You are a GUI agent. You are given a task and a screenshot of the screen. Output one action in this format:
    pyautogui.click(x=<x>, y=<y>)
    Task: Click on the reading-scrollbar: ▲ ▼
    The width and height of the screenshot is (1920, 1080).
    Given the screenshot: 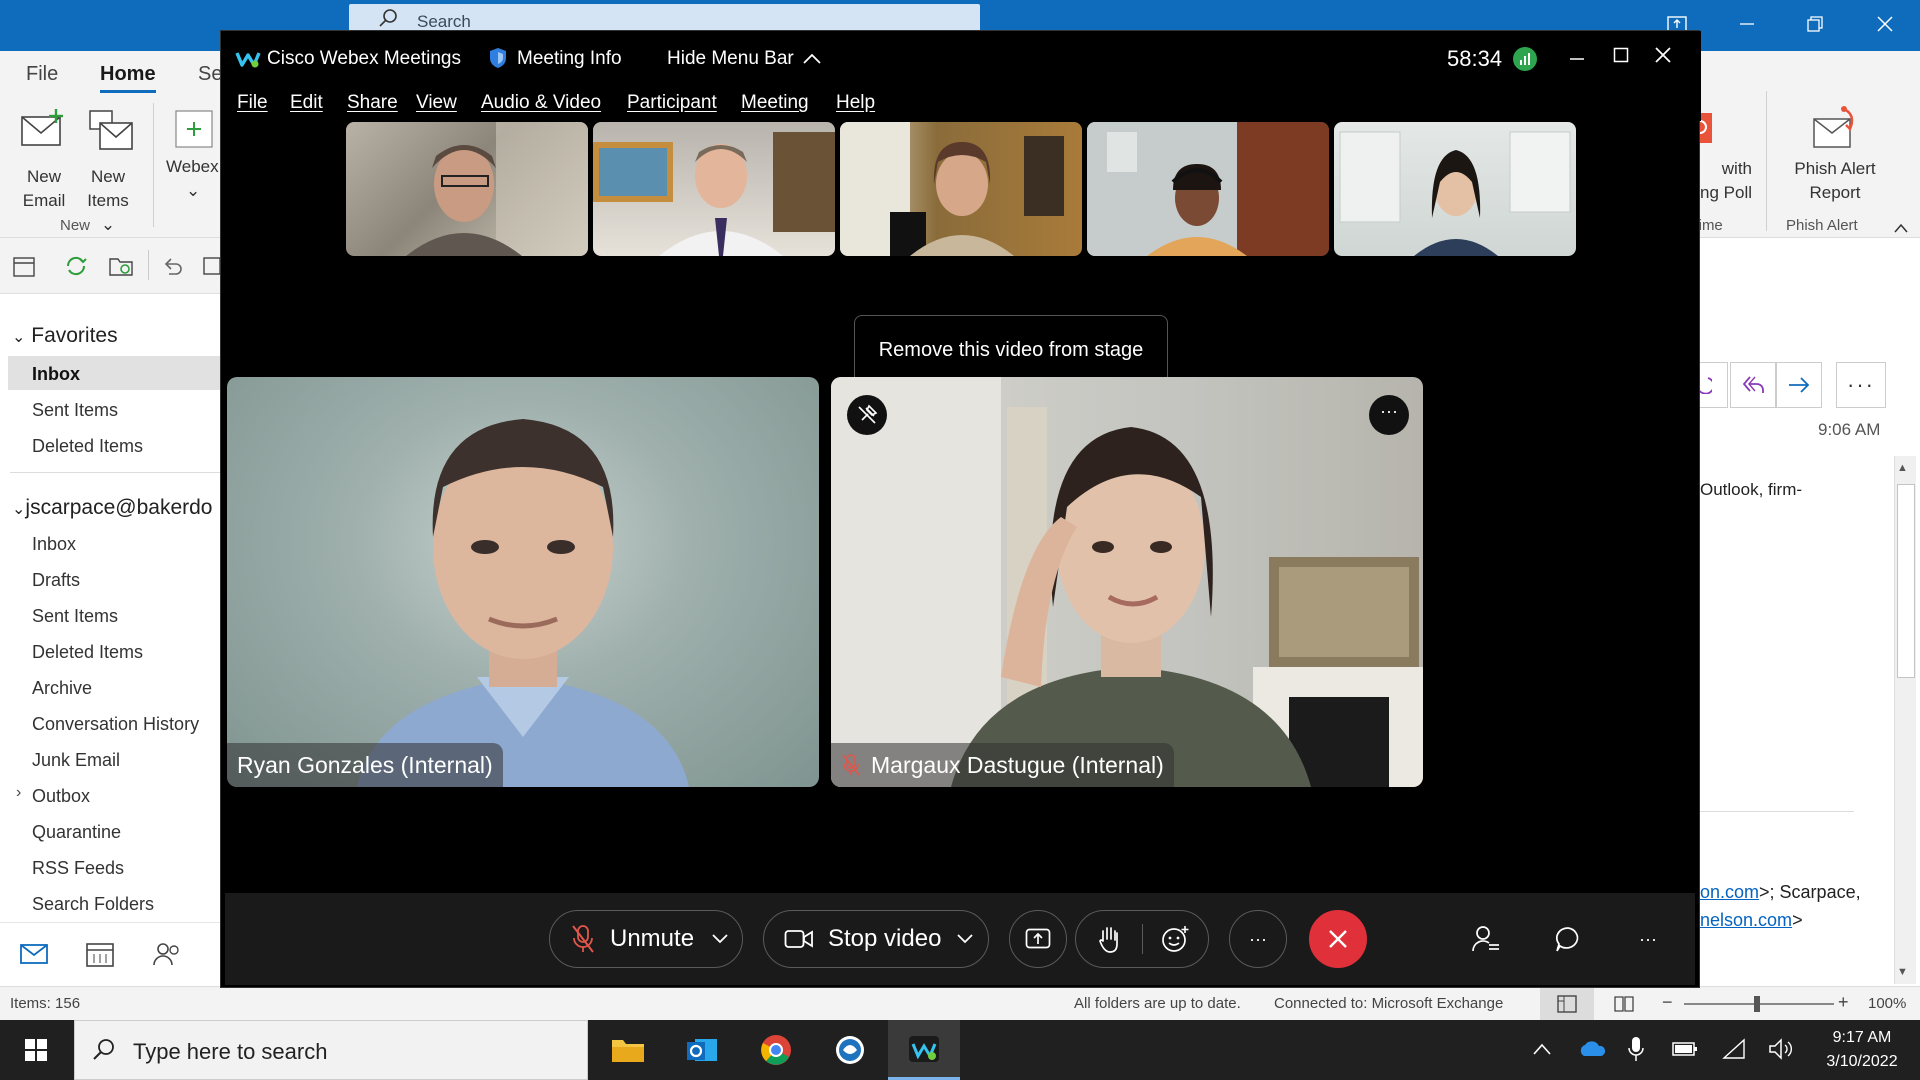 What is the action you would take?
    pyautogui.click(x=1905, y=720)
    